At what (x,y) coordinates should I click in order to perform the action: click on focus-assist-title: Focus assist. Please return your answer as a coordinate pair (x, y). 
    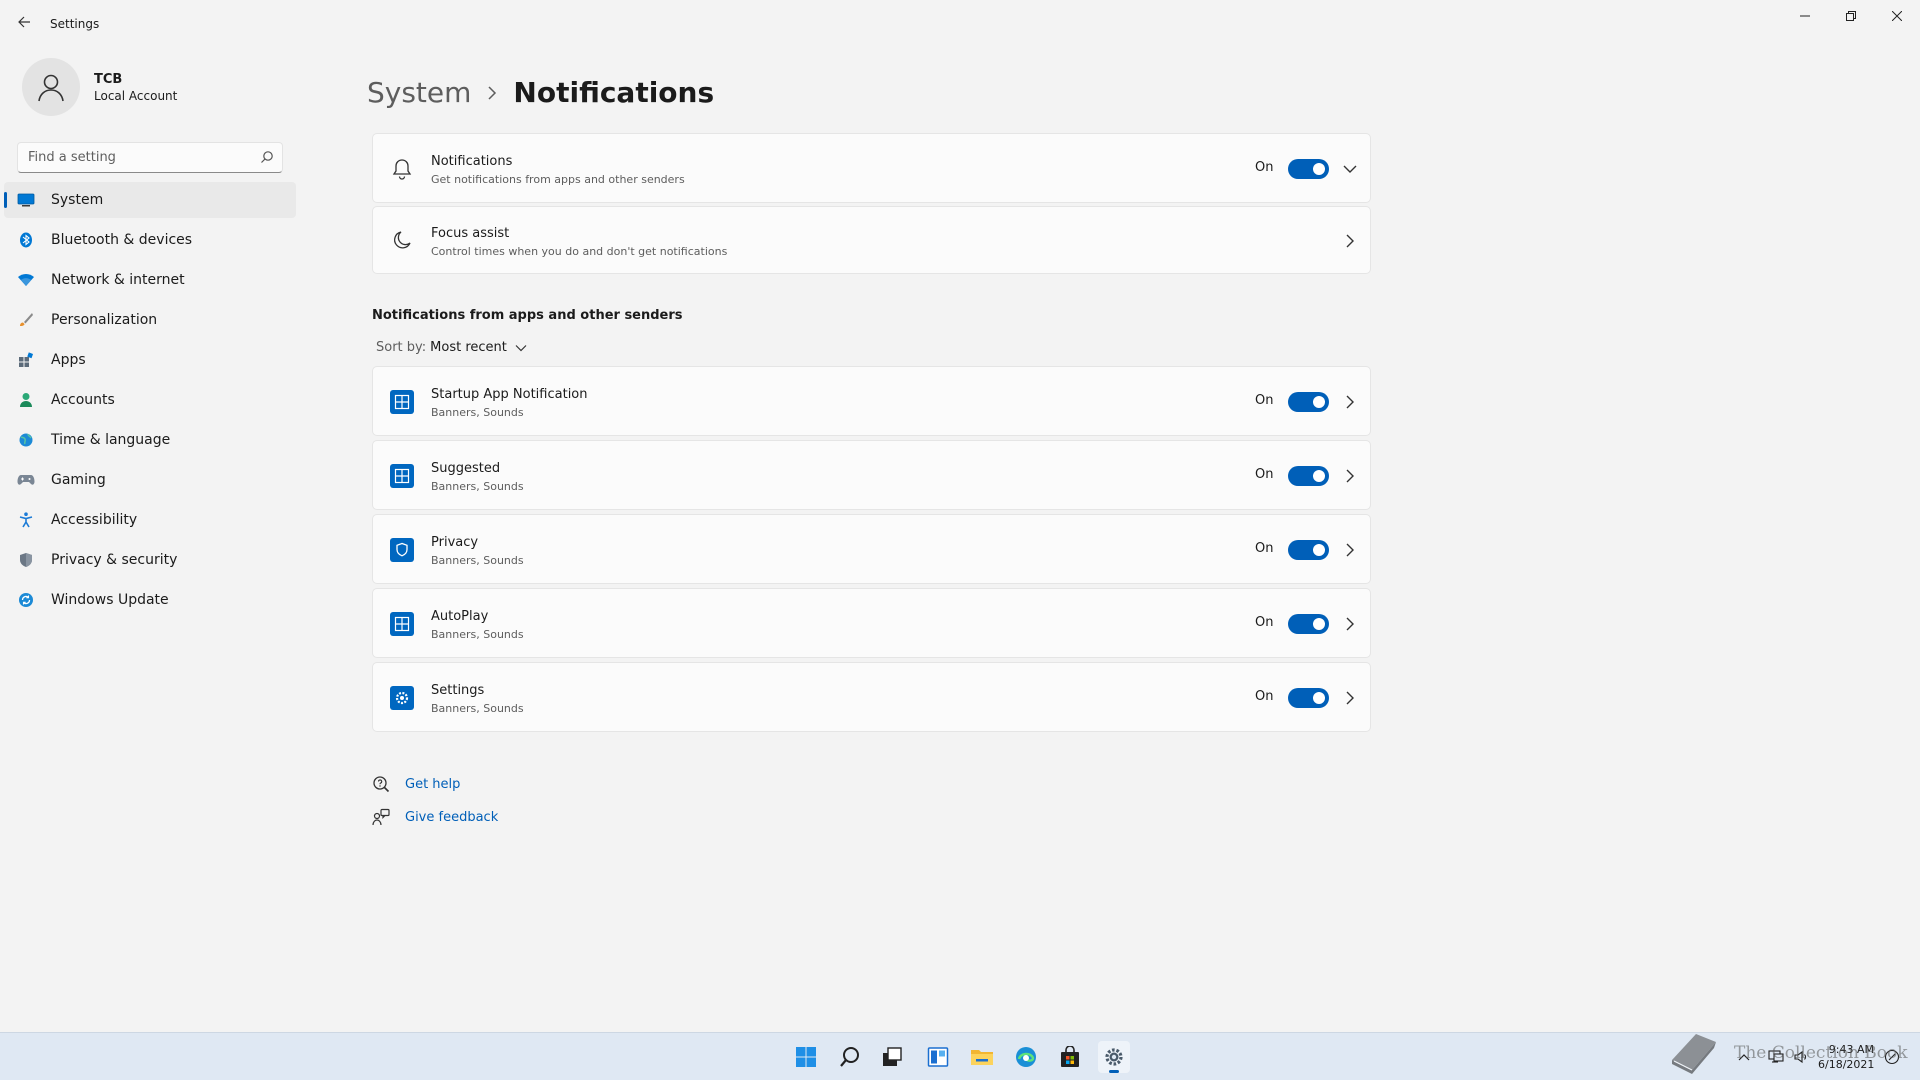
    Looking at the image, I should click on (470, 233).